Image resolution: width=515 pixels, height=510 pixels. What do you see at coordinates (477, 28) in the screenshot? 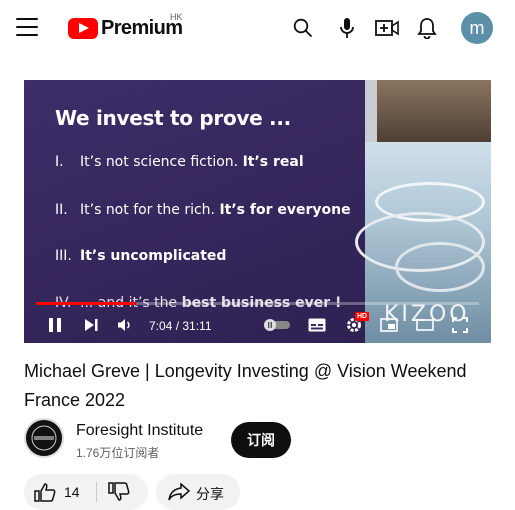
I see `account-avatar: m` at bounding box center [477, 28].